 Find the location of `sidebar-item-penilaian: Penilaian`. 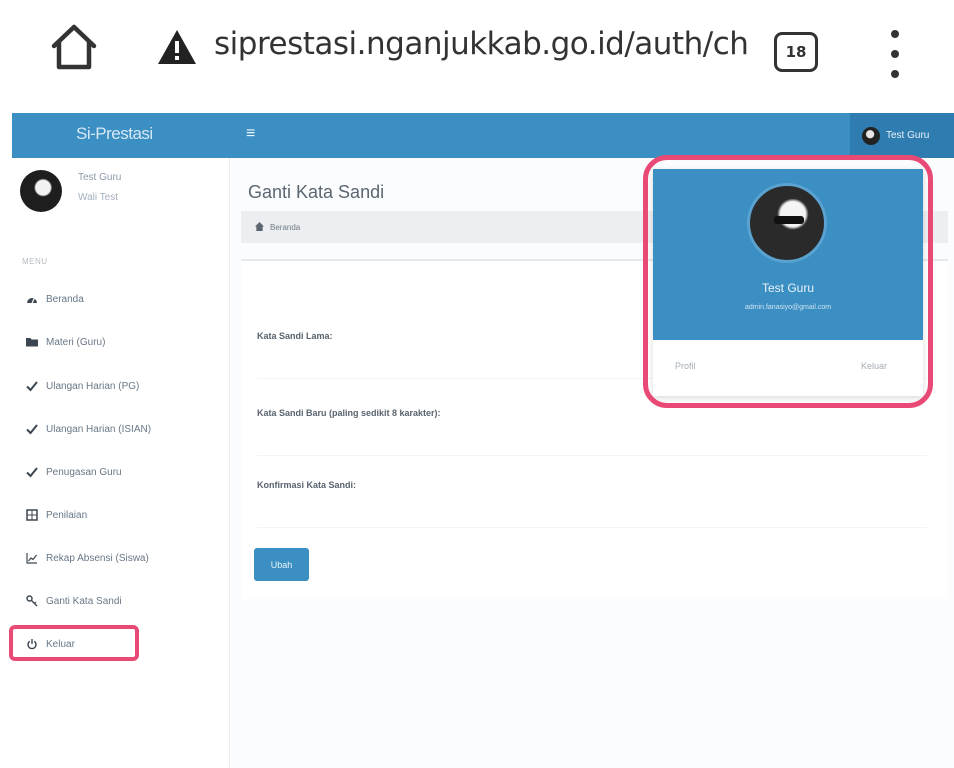

sidebar-item-penilaian: Penilaian is located at coordinates (115, 515).